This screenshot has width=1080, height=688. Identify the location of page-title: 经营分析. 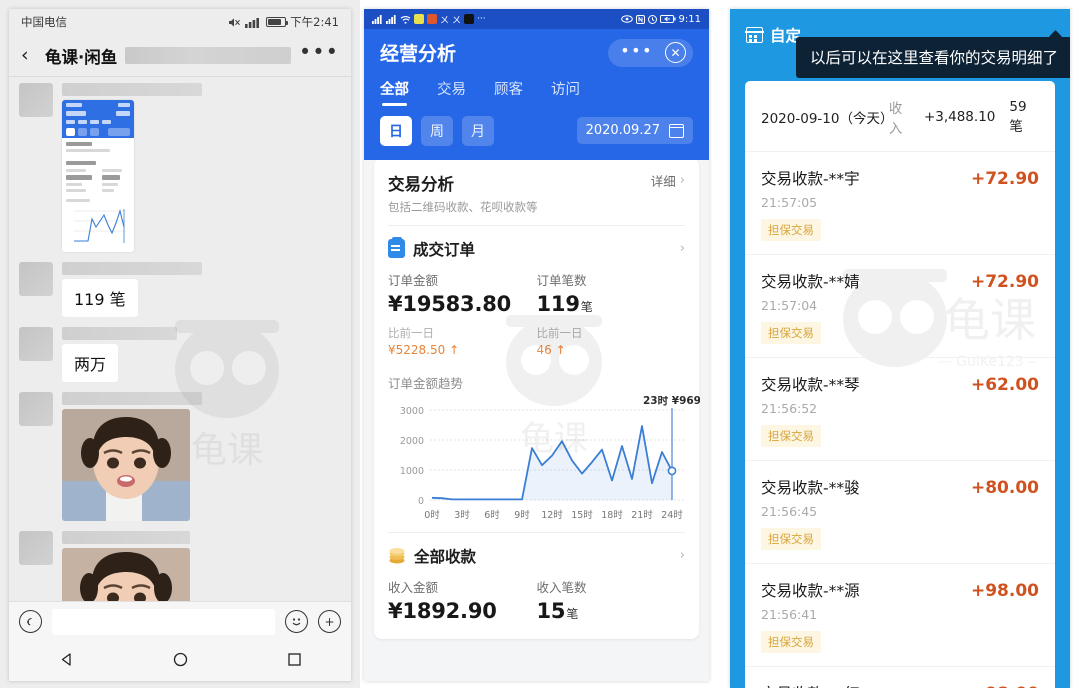
(418, 54).